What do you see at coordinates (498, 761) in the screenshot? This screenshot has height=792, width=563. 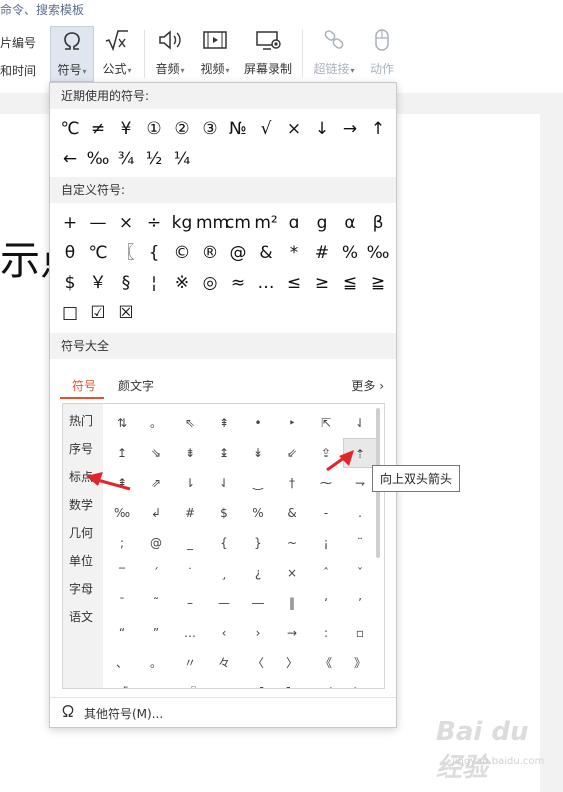 I see `baidu-watermark-url: jingyan.baidu.com` at bounding box center [498, 761].